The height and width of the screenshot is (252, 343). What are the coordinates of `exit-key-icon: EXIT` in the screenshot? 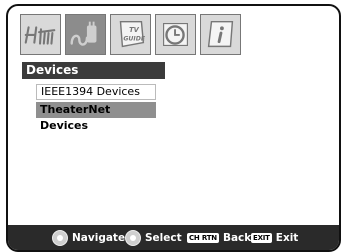 It's located at (261, 237).